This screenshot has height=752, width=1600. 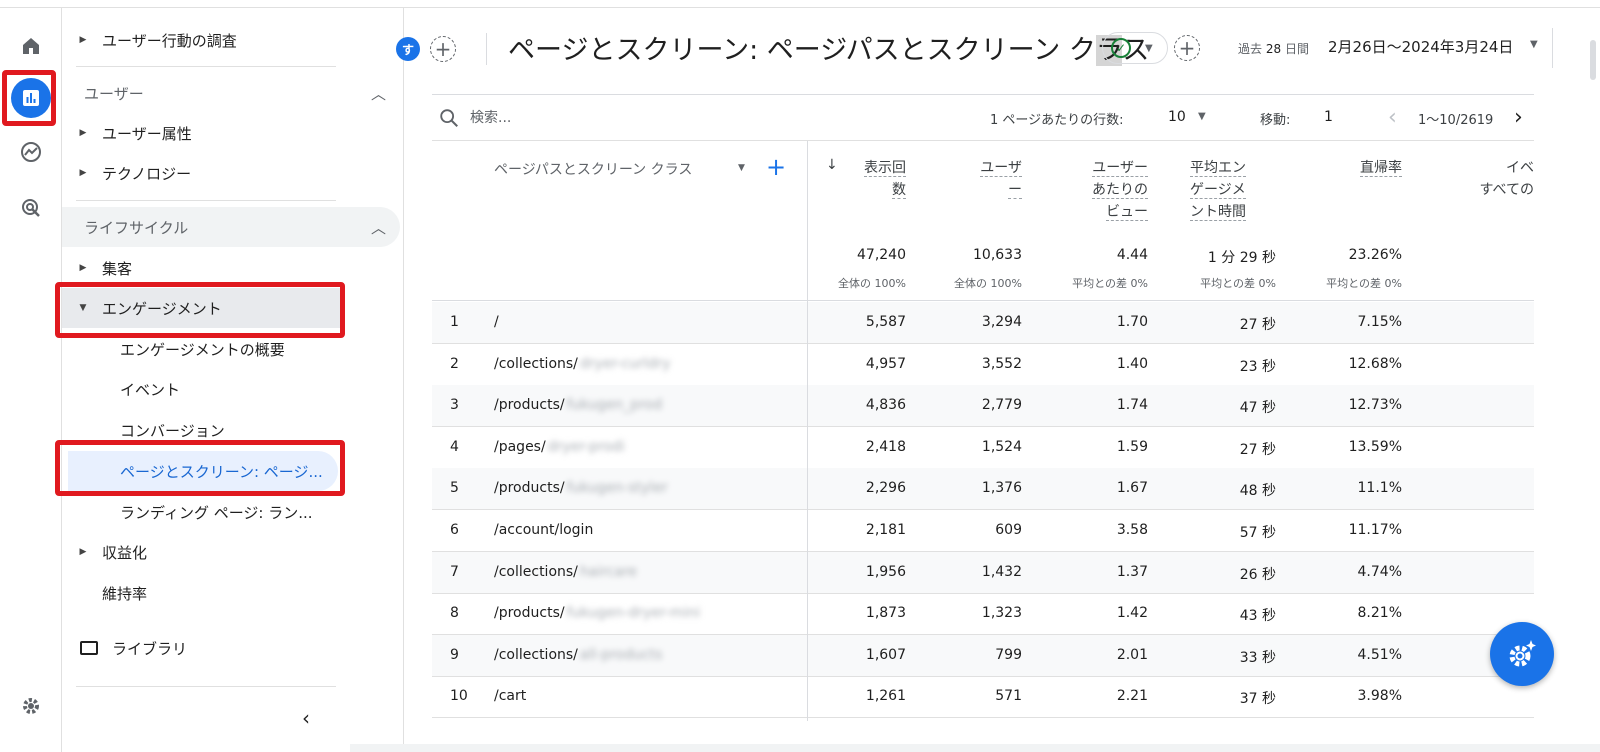 What do you see at coordinates (1008, 696) in the screenshot?
I see `users-cell: 571` at bounding box center [1008, 696].